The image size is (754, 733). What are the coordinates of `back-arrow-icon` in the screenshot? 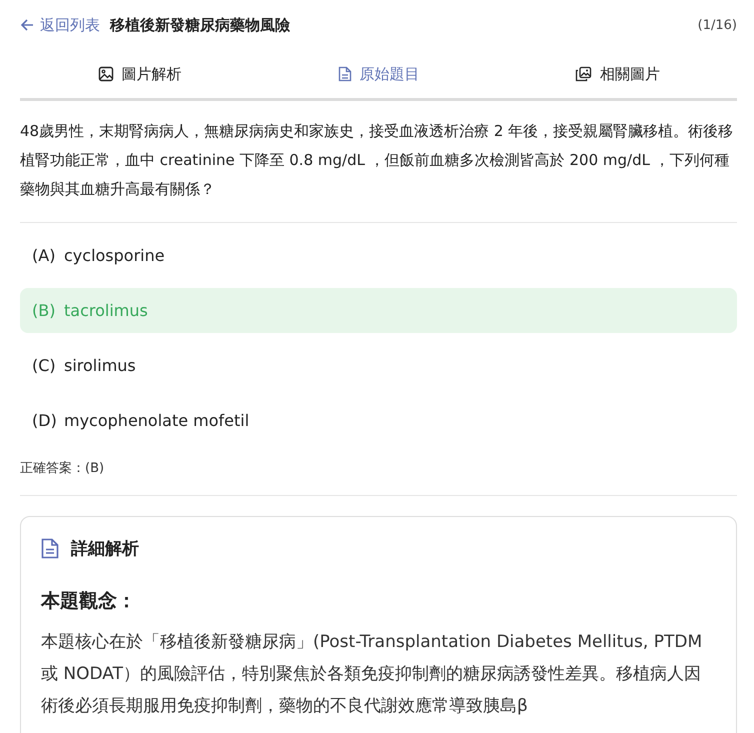 It's located at (27, 25).